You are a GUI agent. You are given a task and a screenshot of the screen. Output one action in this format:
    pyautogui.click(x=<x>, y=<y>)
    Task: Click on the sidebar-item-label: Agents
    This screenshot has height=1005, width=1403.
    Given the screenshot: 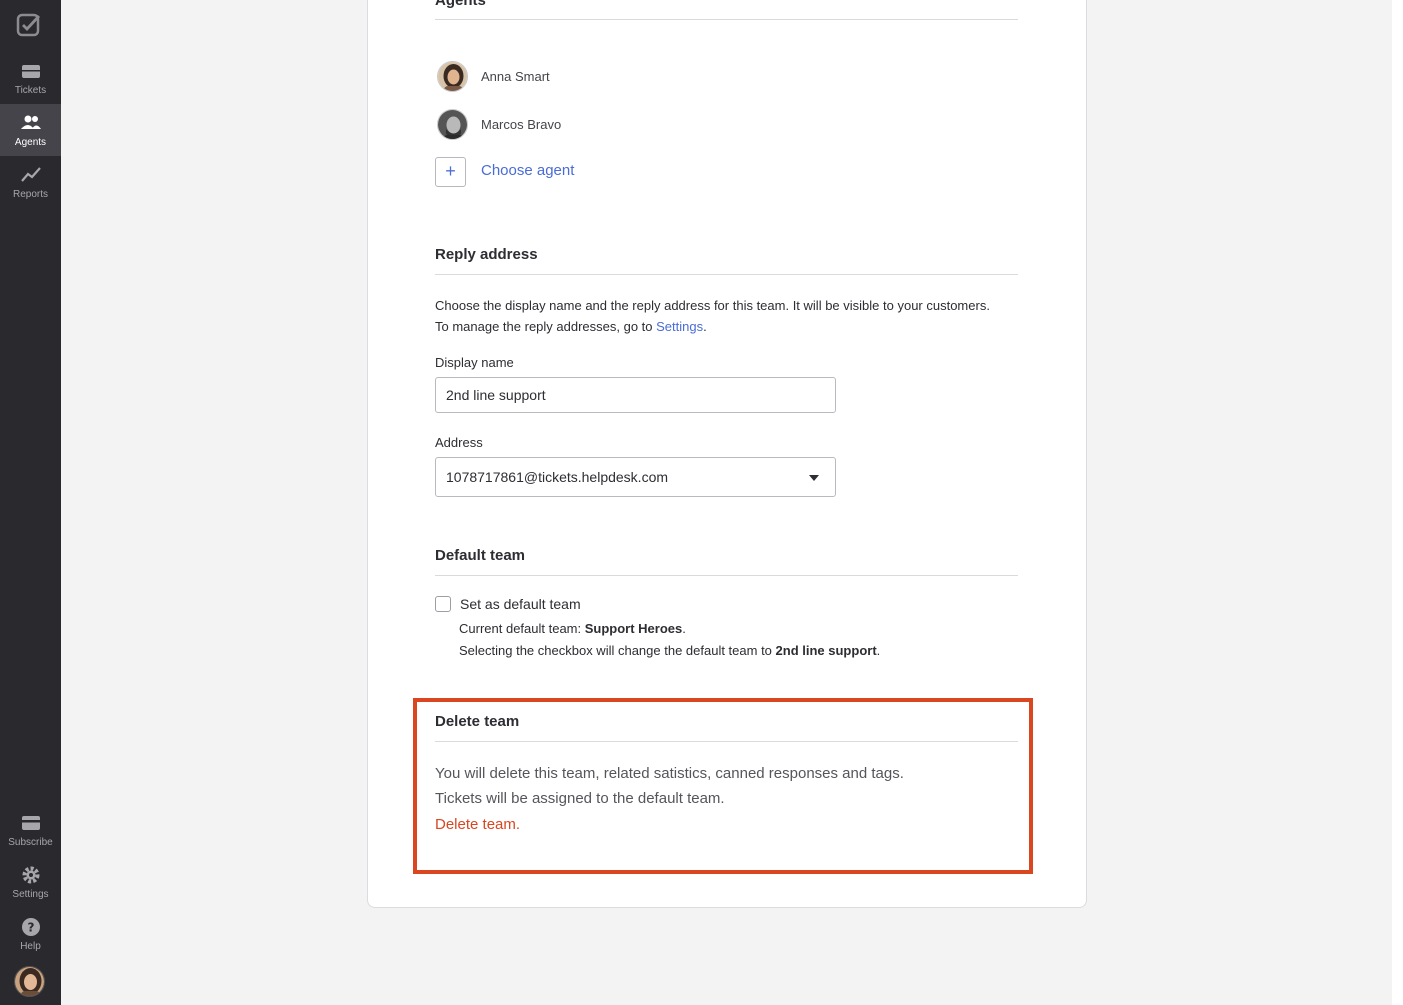 What is the action you would take?
    pyautogui.click(x=30, y=142)
    